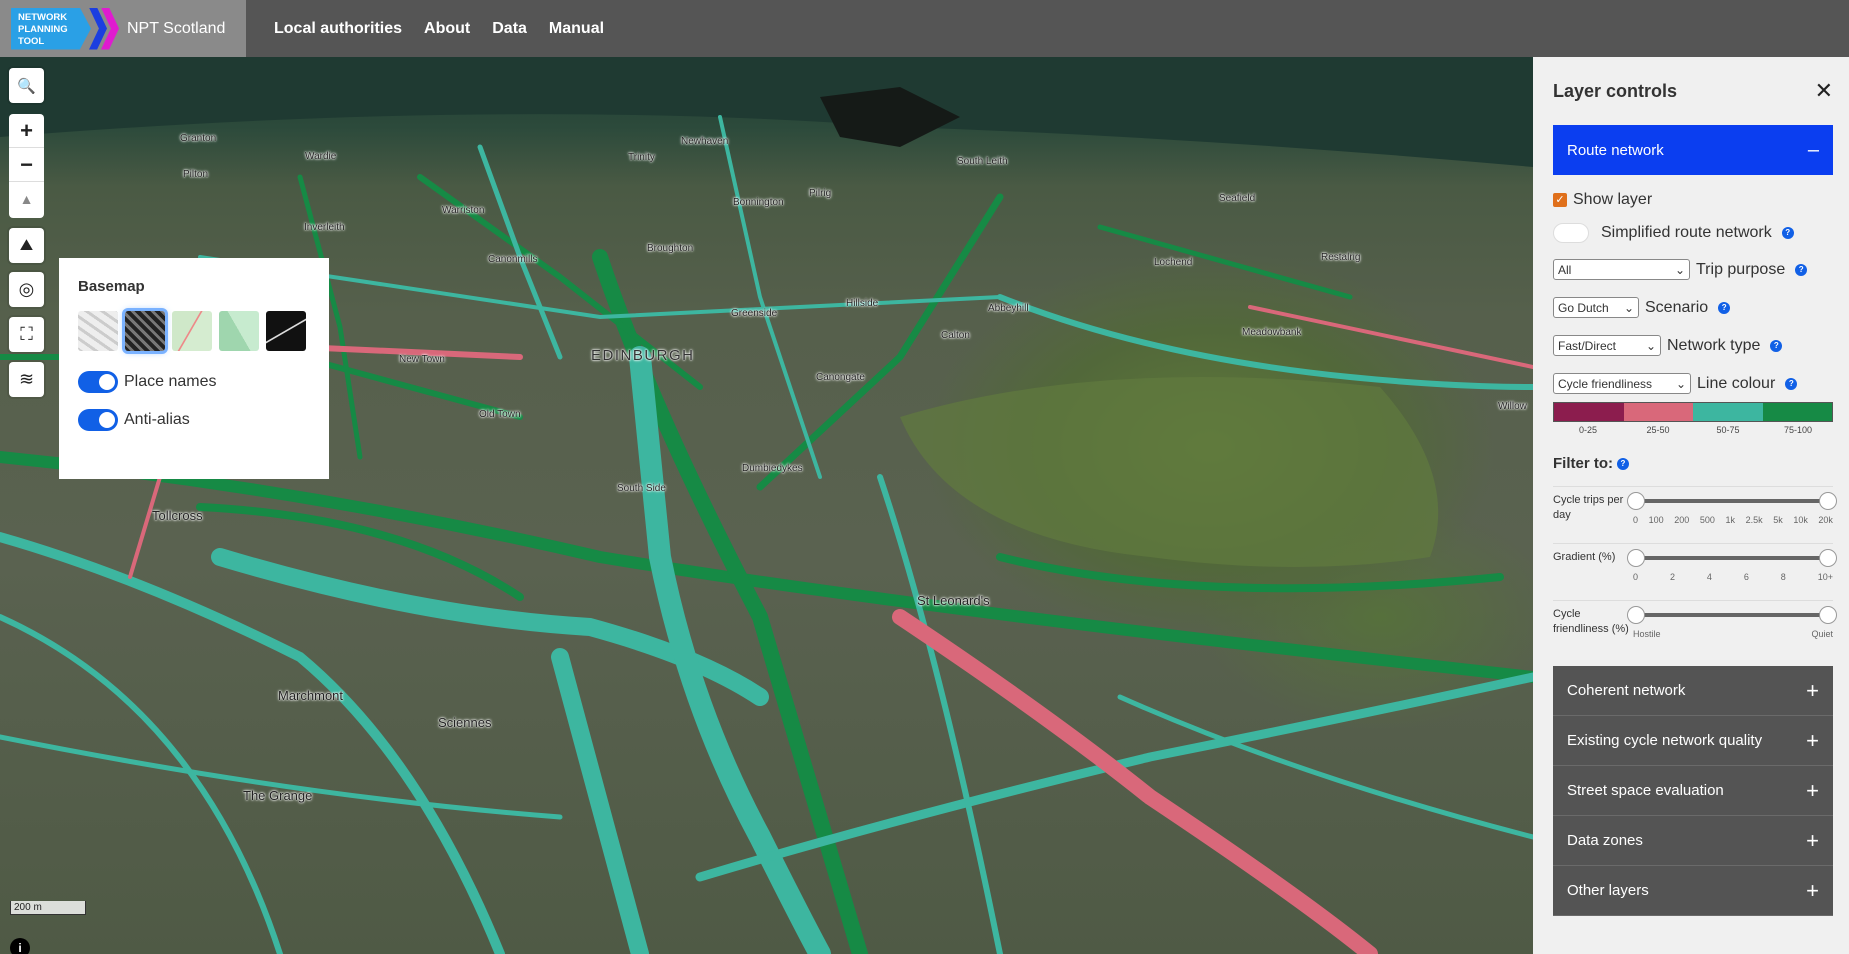  What do you see at coordinates (513, 259) in the screenshot?
I see `place-label: Canonmills` at bounding box center [513, 259].